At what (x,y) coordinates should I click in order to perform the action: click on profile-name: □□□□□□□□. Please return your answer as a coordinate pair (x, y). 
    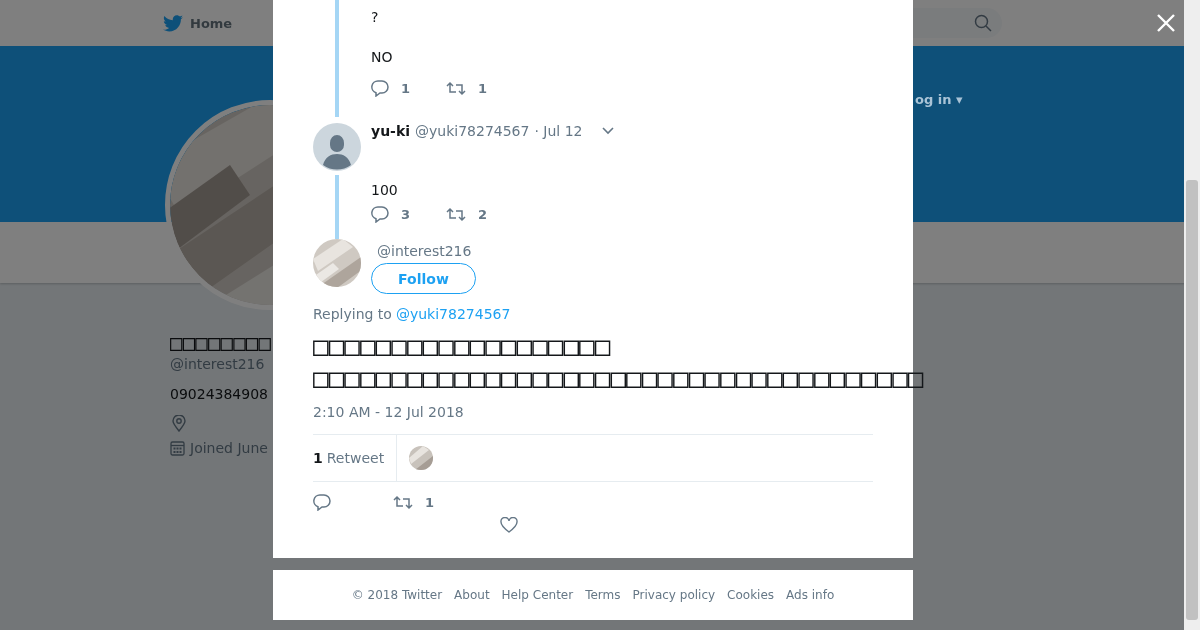
    Looking at the image, I should click on (221, 343).